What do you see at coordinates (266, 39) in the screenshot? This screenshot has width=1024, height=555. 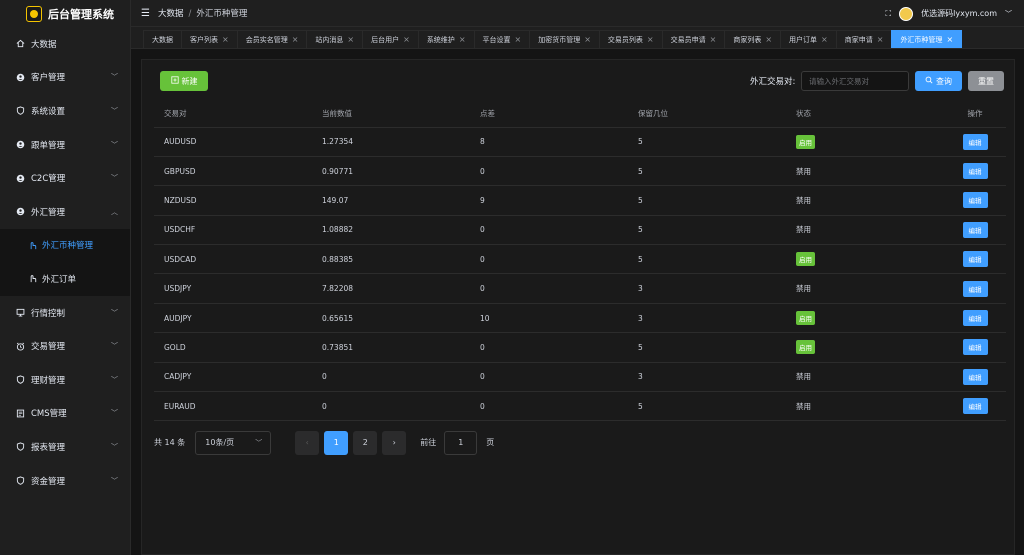 I see `tab-label: 会员实名管理` at bounding box center [266, 39].